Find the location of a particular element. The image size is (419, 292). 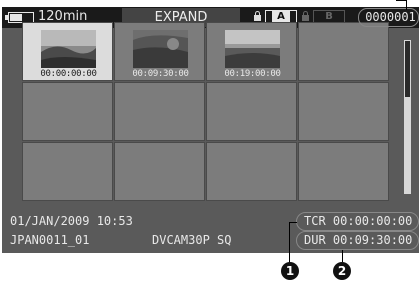

thumbnail-timecode: 00:09:30:00 is located at coordinates (160, 74).